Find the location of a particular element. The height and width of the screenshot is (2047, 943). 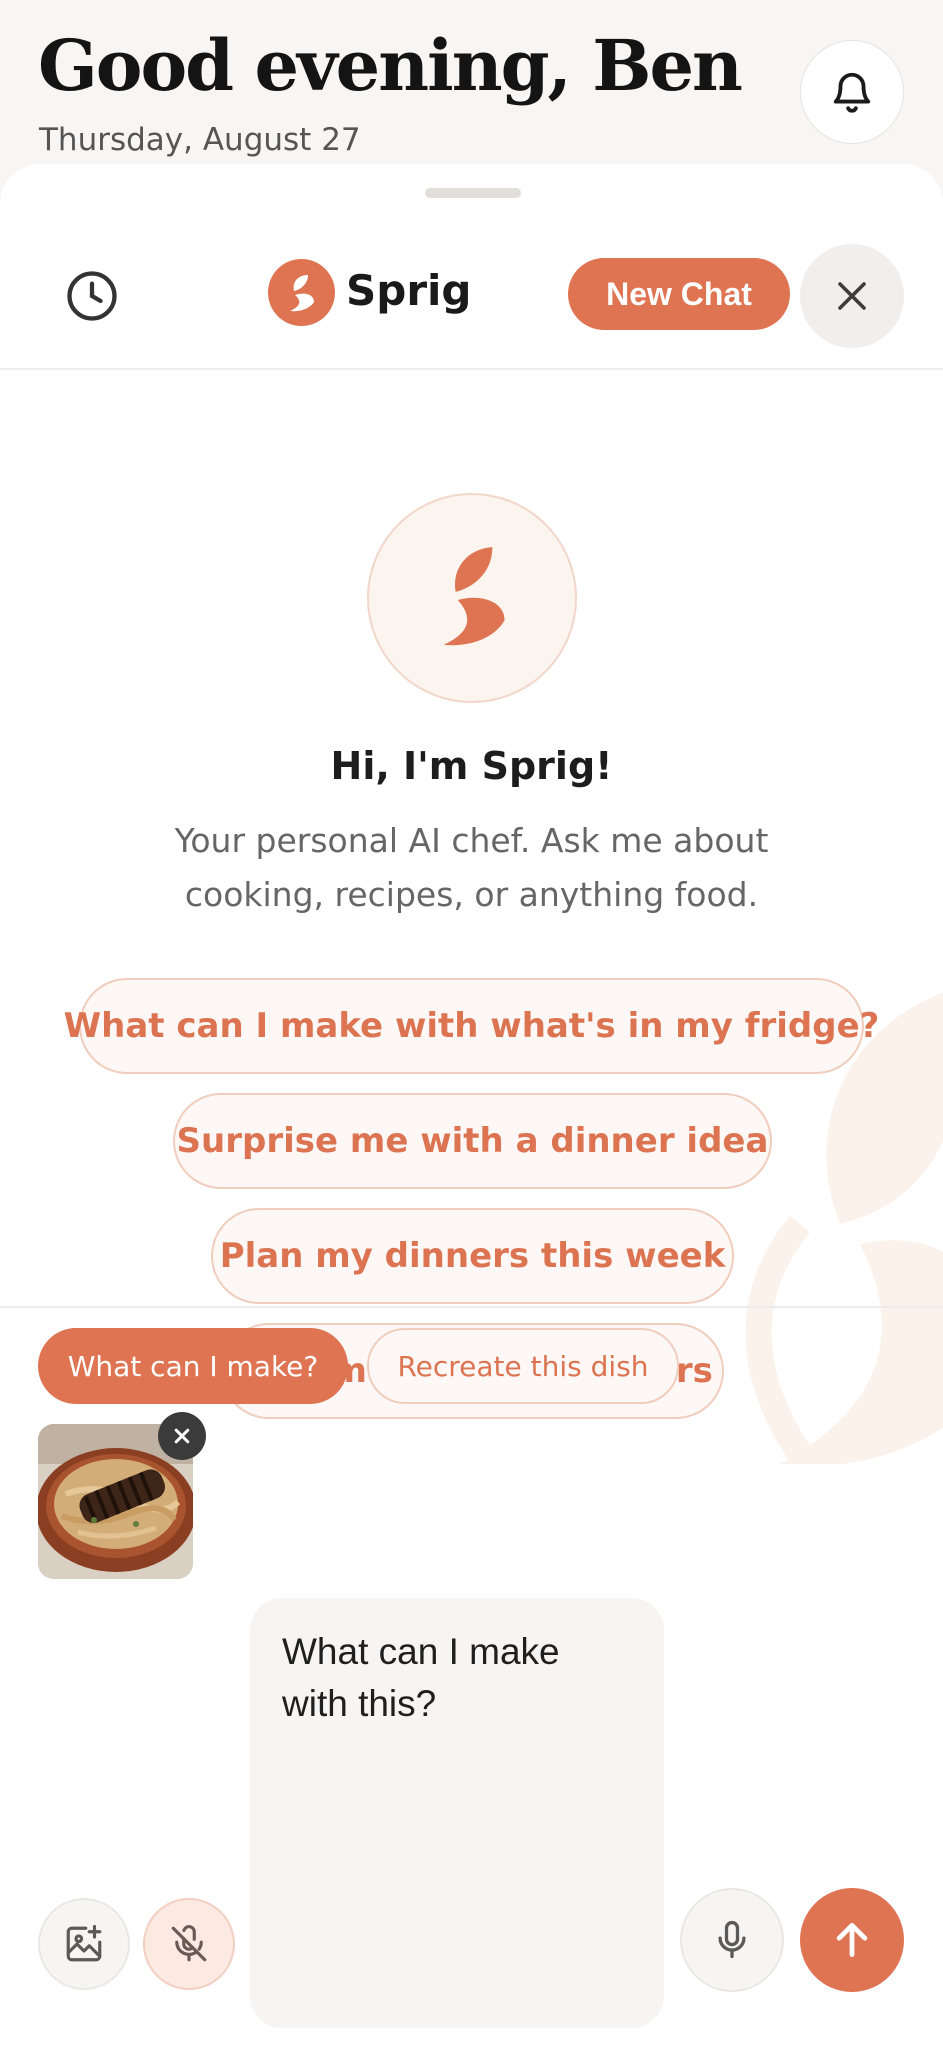

home-header: Good evening, Ben Thursday, August 27 is located at coordinates (471, 87).